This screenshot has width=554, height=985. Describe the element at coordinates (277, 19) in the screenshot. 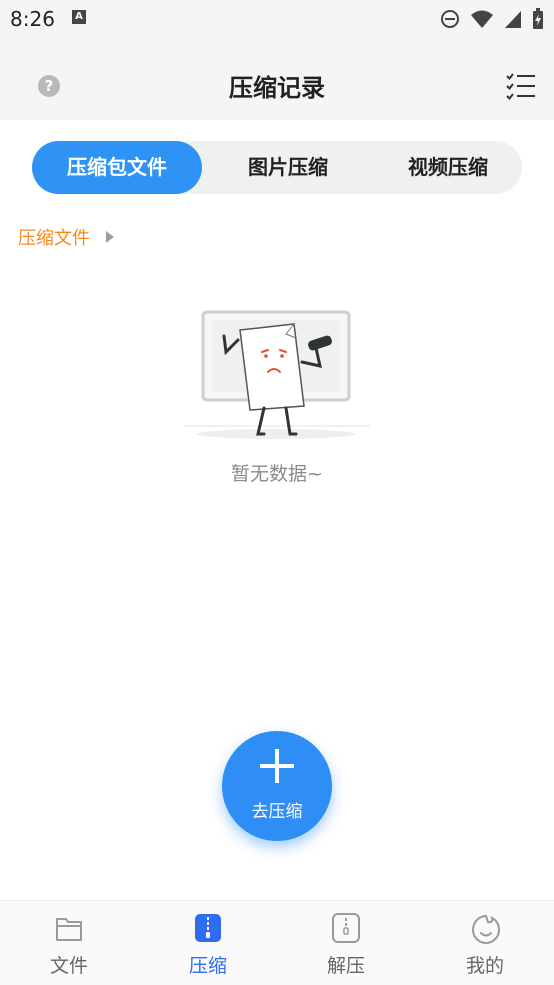

I see `status-bar: 8:26 A` at that location.